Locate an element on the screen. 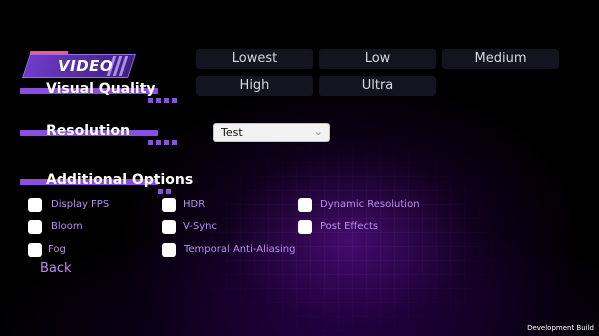 This screenshot has width=599, height=336. checkbox-dynamic-resolution is located at coordinates (305, 205).